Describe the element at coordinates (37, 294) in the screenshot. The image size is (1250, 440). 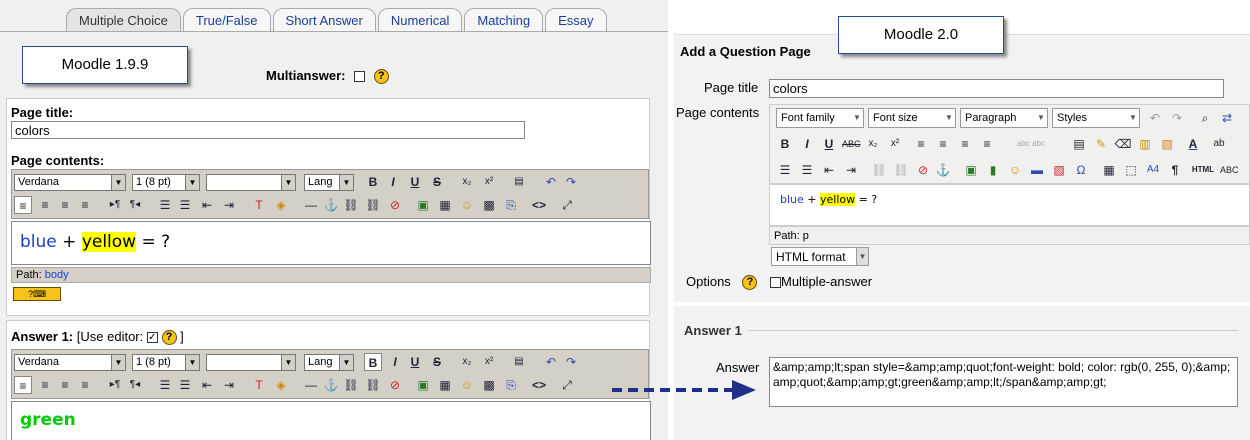
I see `keyboard-help-icon: ?⌨` at that location.